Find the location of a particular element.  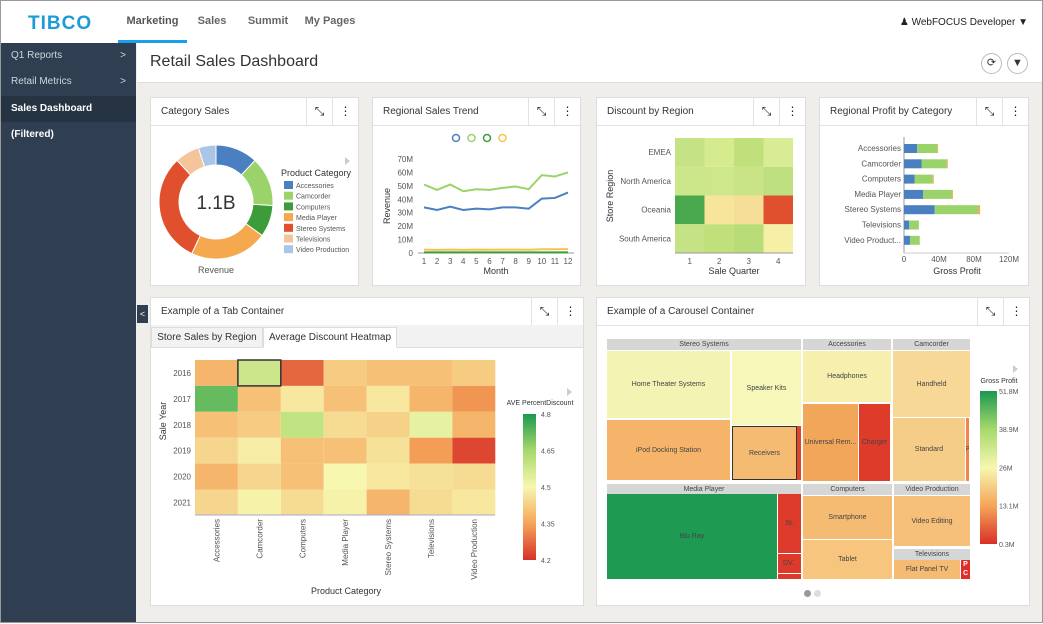

x-tick-label: 11 is located at coordinates (555, 261).